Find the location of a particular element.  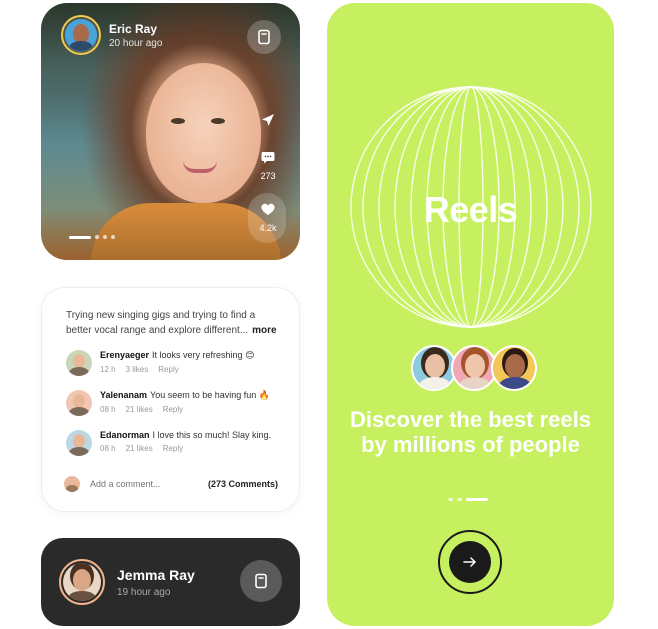

pager-dot-active is located at coordinates (477, 499).